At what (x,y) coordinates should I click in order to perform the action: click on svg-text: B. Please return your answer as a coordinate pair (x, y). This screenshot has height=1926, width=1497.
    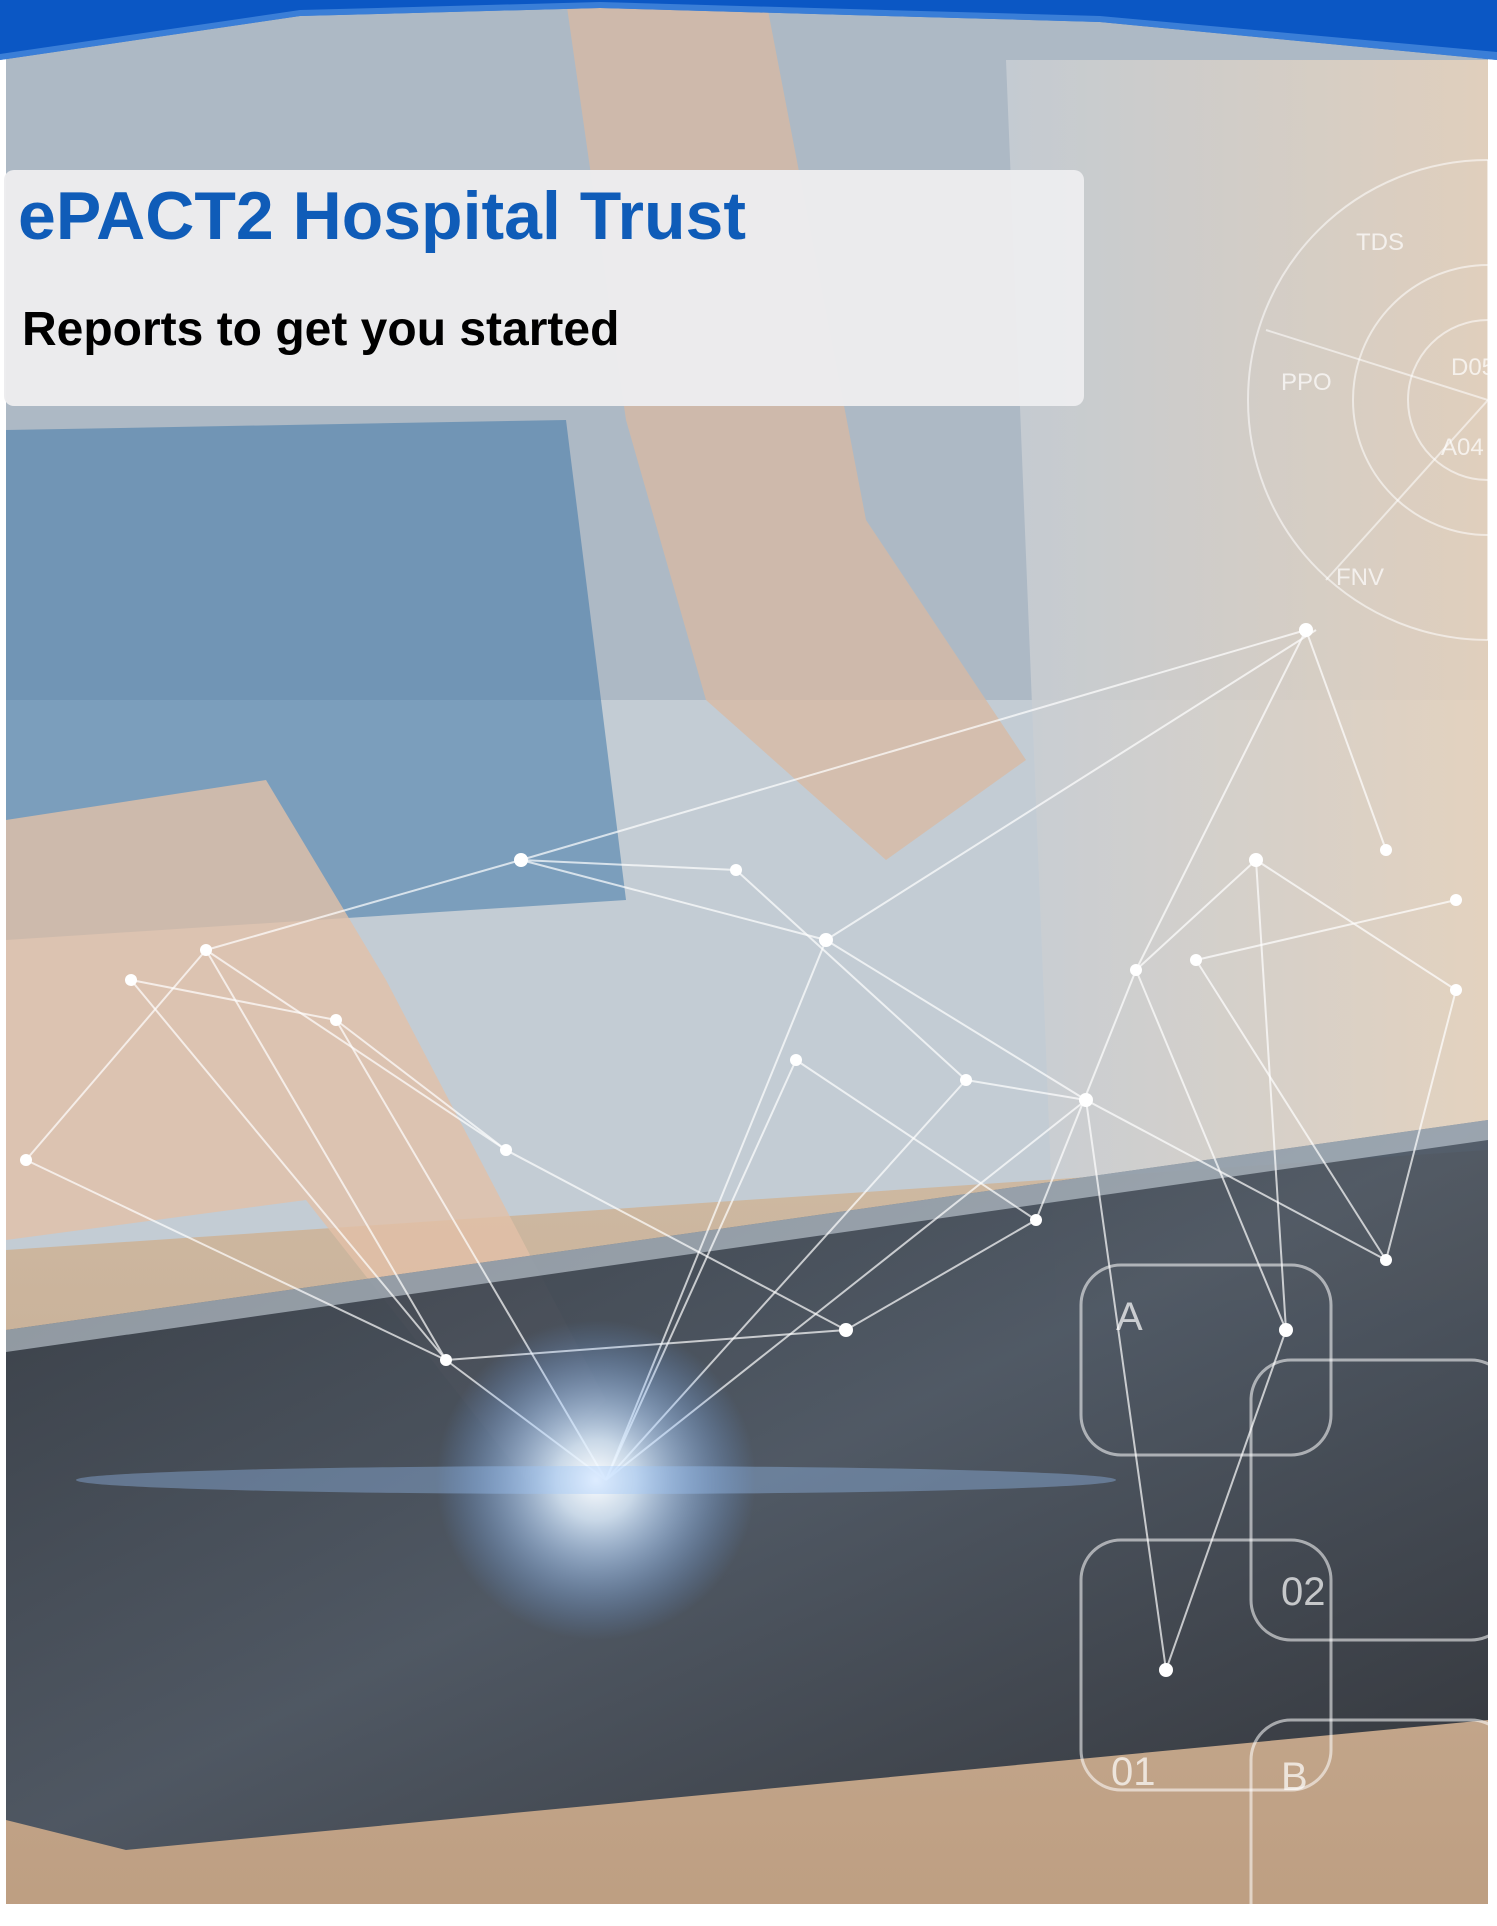
    Looking at the image, I should click on (1294, 1777).